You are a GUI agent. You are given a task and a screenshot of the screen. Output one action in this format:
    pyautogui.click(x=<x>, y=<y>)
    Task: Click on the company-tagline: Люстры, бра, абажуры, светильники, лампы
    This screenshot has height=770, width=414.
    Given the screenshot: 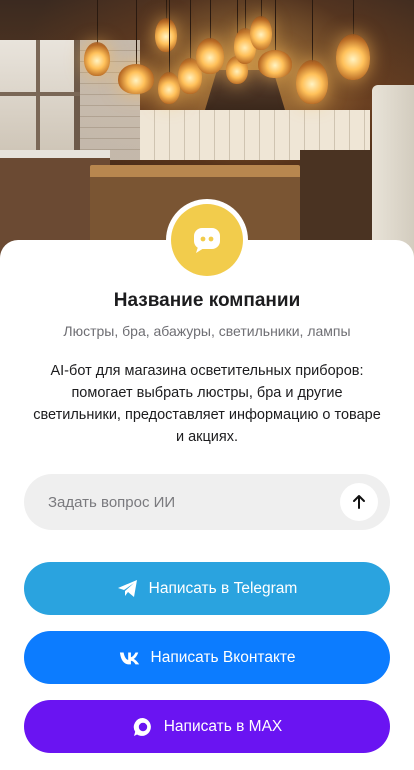 What is the action you would take?
    pyautogui.click(x=207, y=331)
    